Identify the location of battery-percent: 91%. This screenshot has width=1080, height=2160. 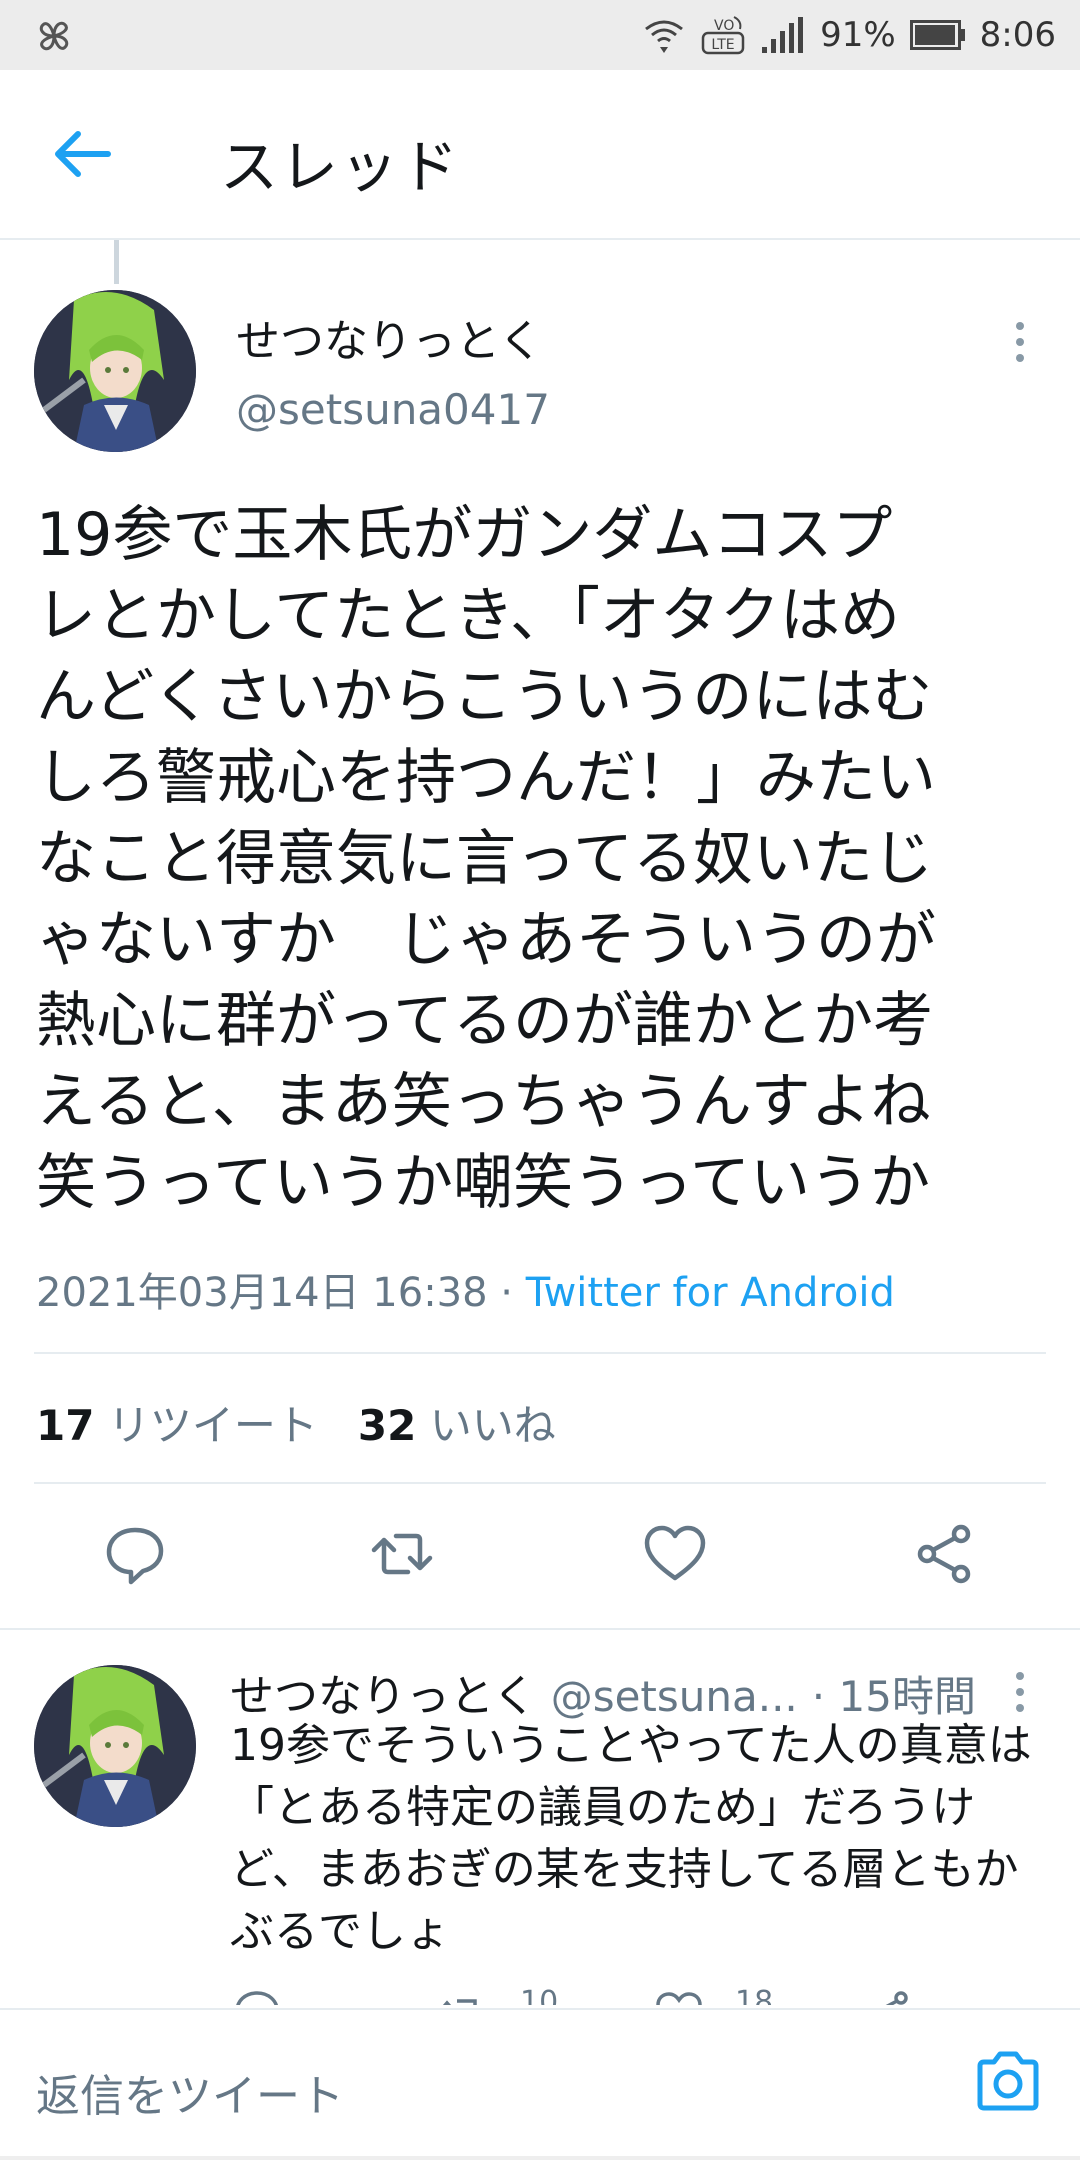
(858, 35).